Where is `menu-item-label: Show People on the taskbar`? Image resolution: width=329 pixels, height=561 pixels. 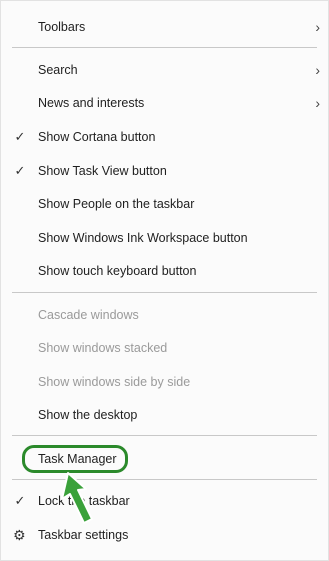 menu-item-label: Show People on the taskbar is located at coordinates (116, 204).